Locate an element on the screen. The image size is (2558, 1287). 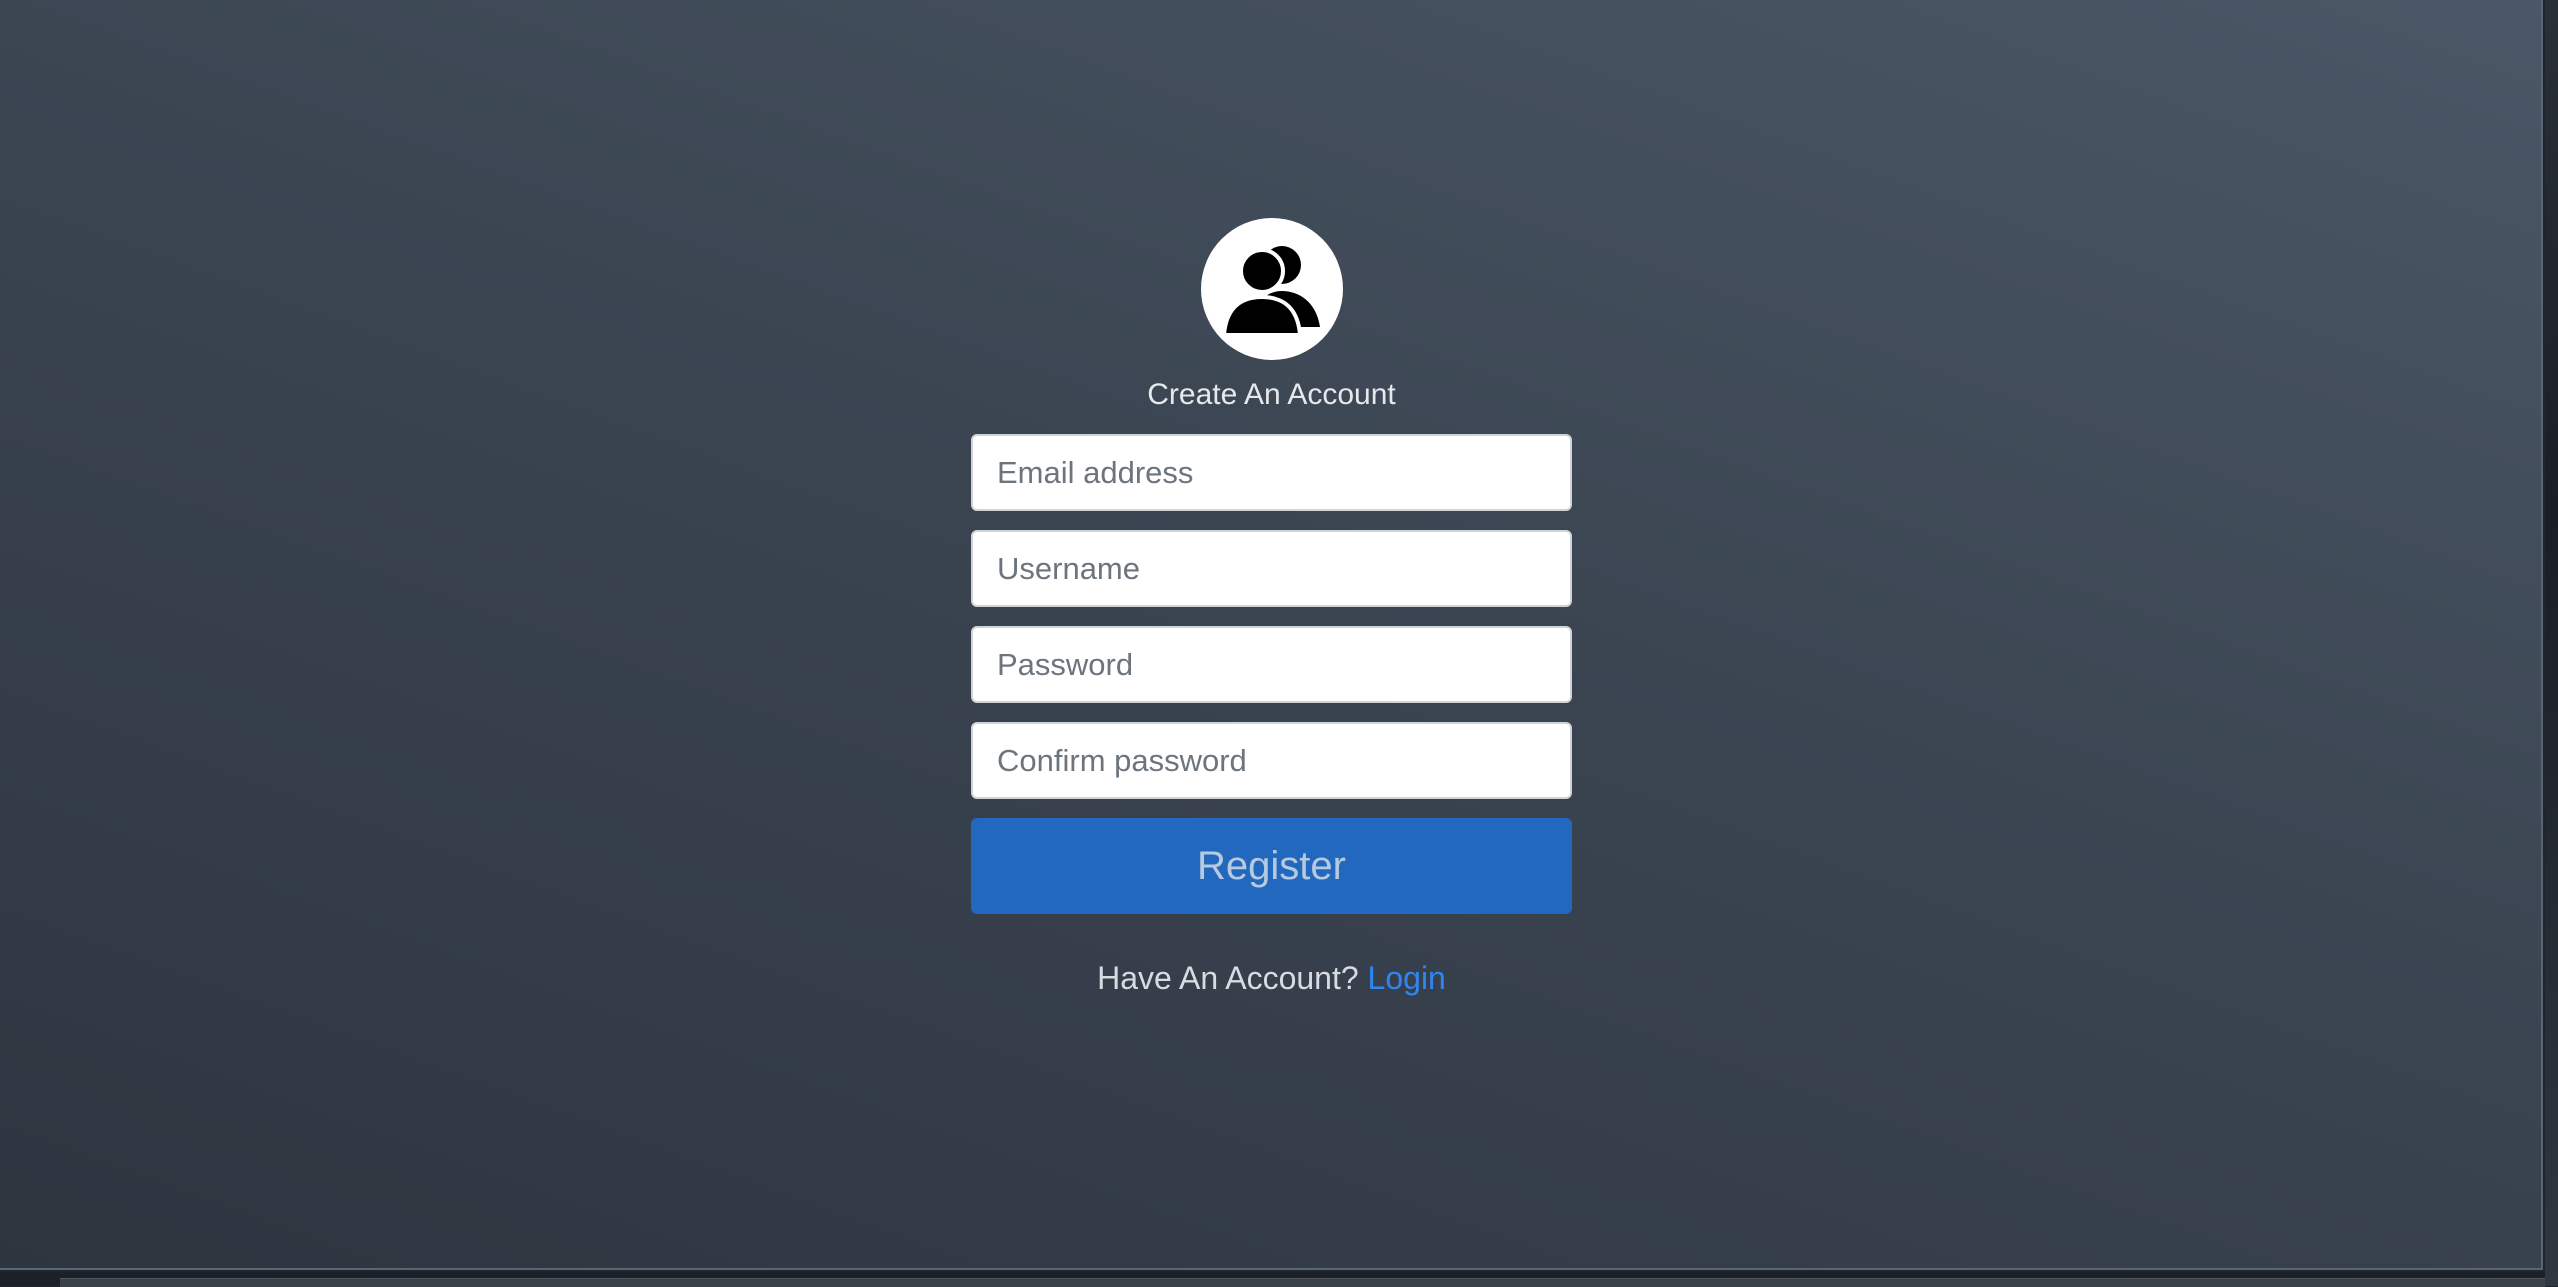
login-link: Login is located at coordinates (1407, 978).